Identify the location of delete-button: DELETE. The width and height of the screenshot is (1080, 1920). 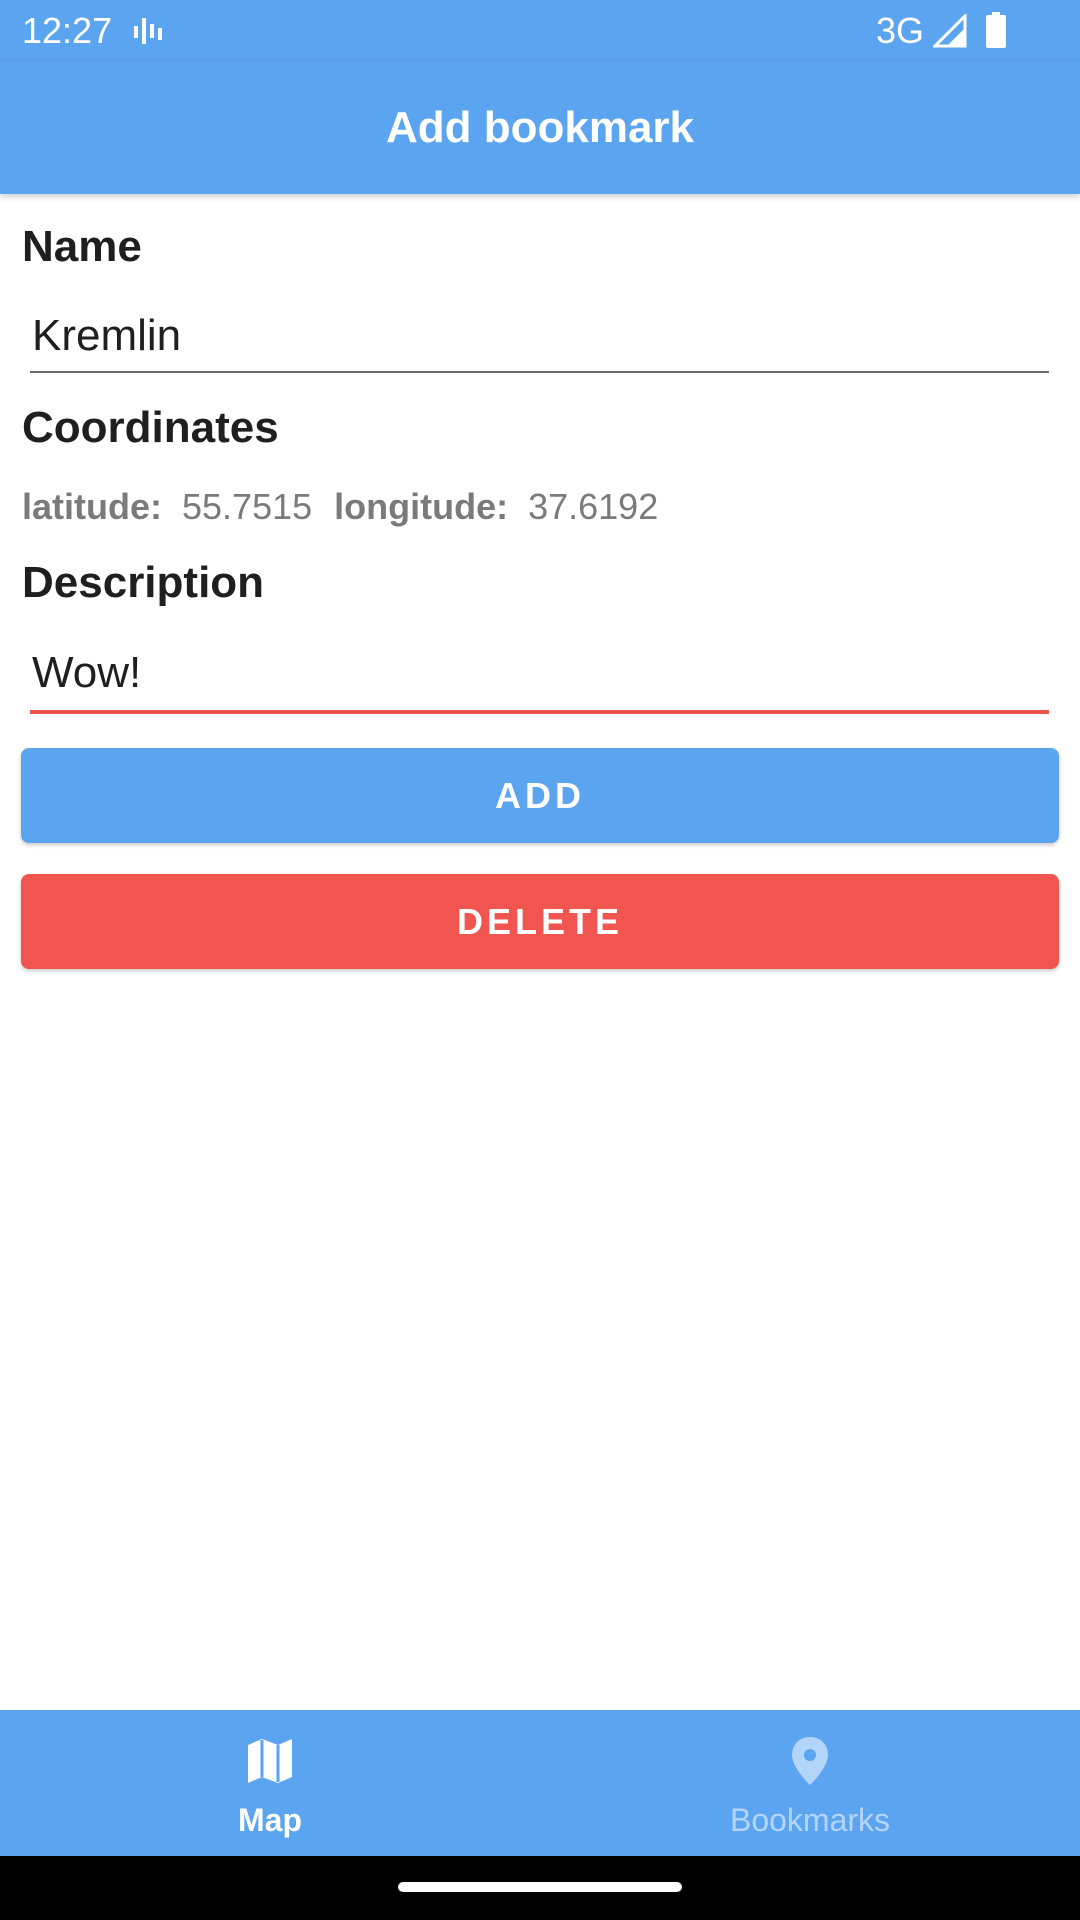
(540, 921).